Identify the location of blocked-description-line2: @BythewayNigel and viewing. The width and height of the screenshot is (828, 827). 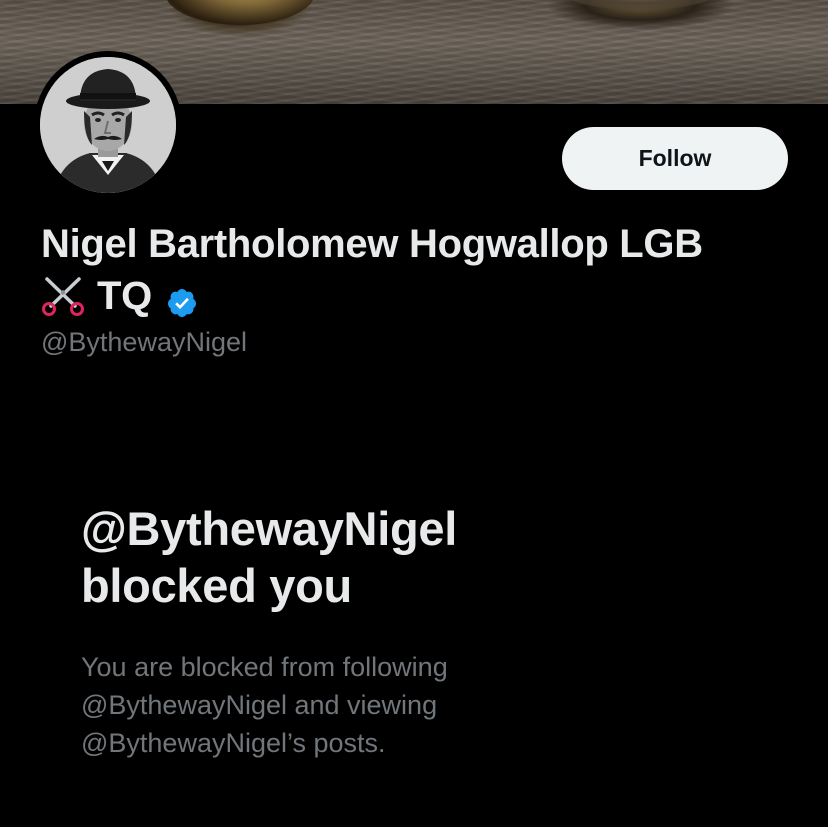
(259, 705).